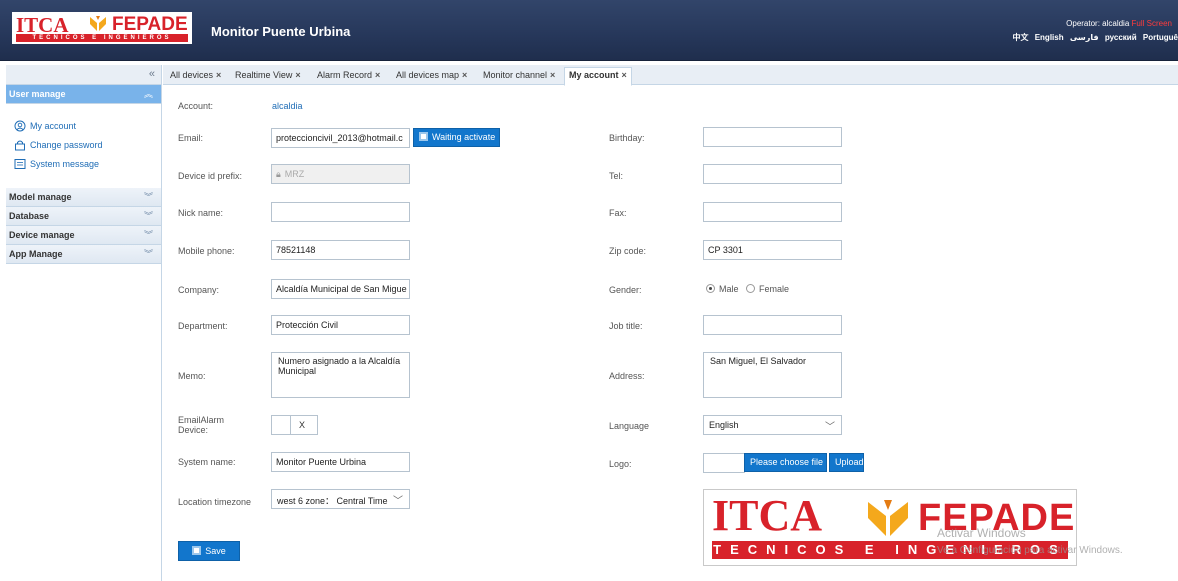 This screenshot has height=581, width=1178. I want to click on tab-monitor-channel: Monitor channel ×, so click(519, 76).